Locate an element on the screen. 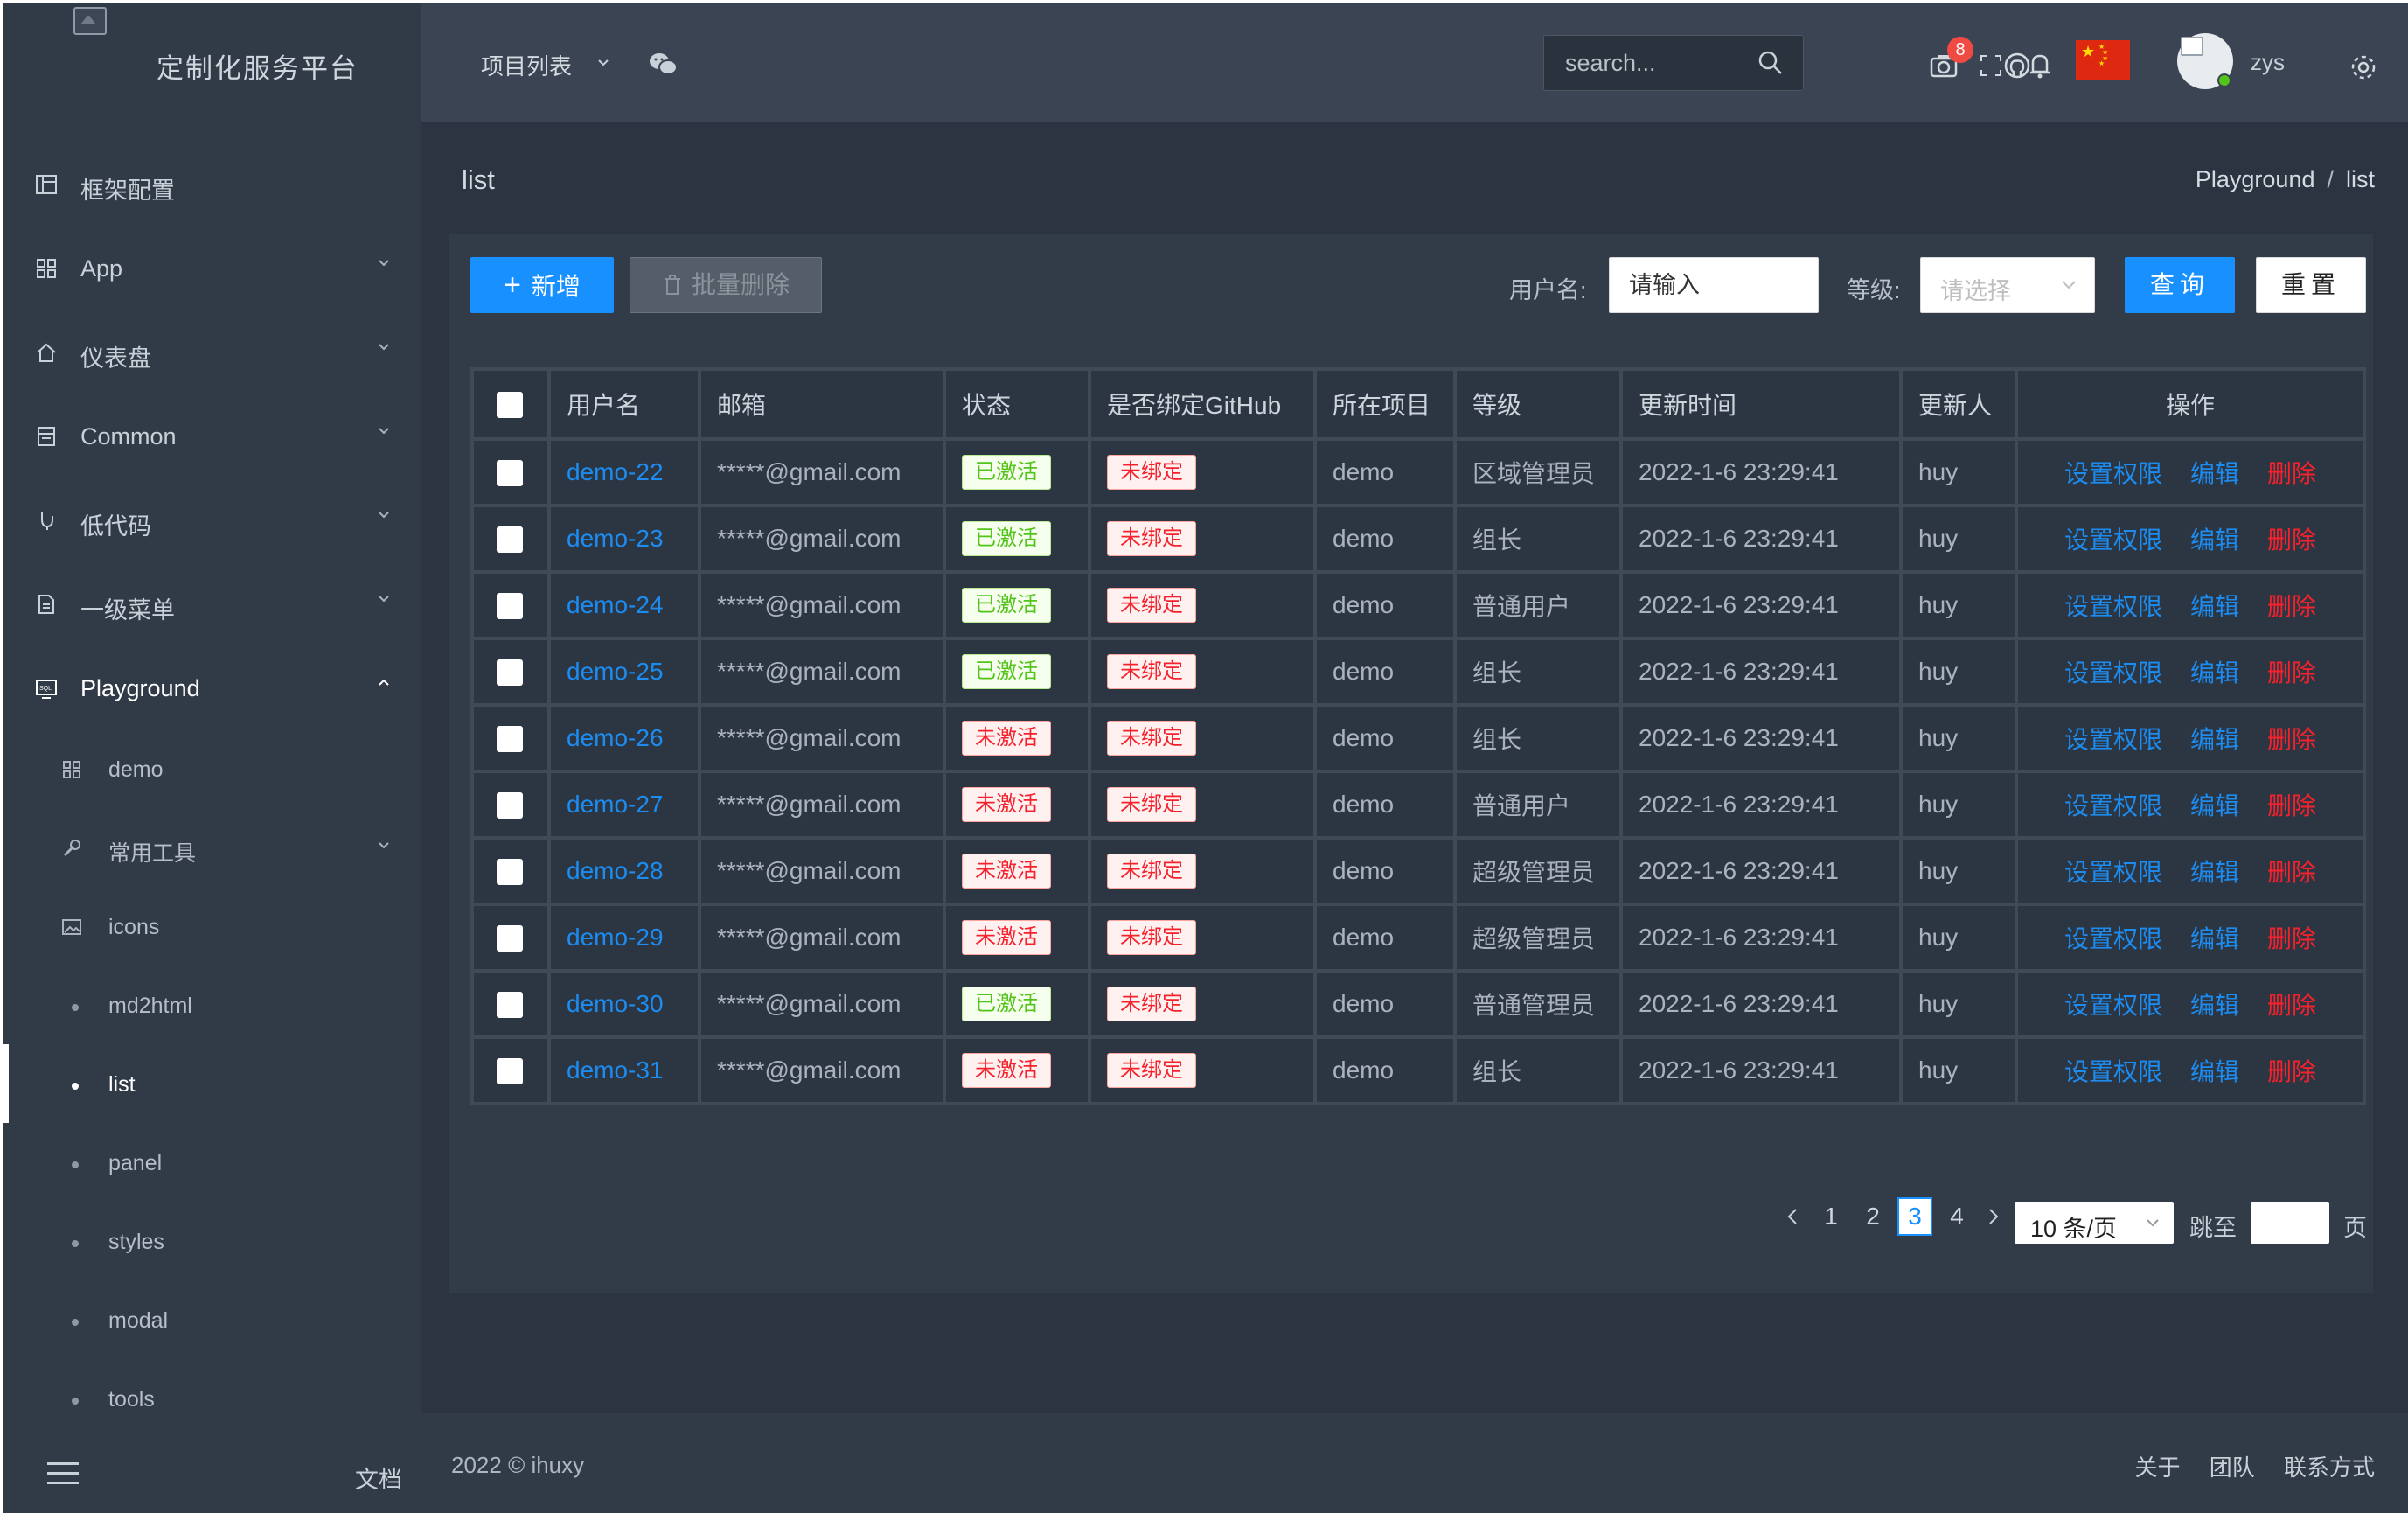 This screenshot has height=1513, width=2408. username-link: demo-31 is located at coordinates (615, 1070).